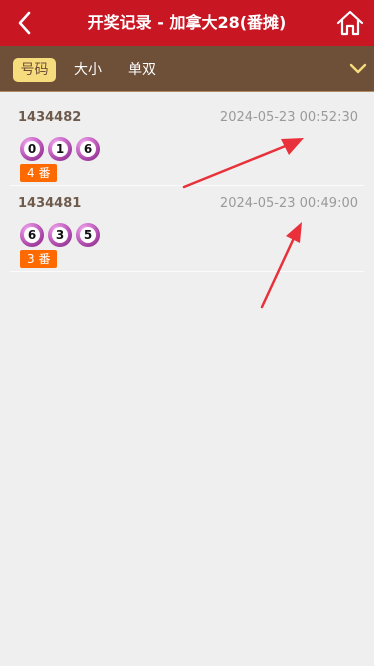 This screenshot has height=666, width=374. Describe the element at coordinates (32, 149) in the screenshot. I see `number-ball: 0` at that location.